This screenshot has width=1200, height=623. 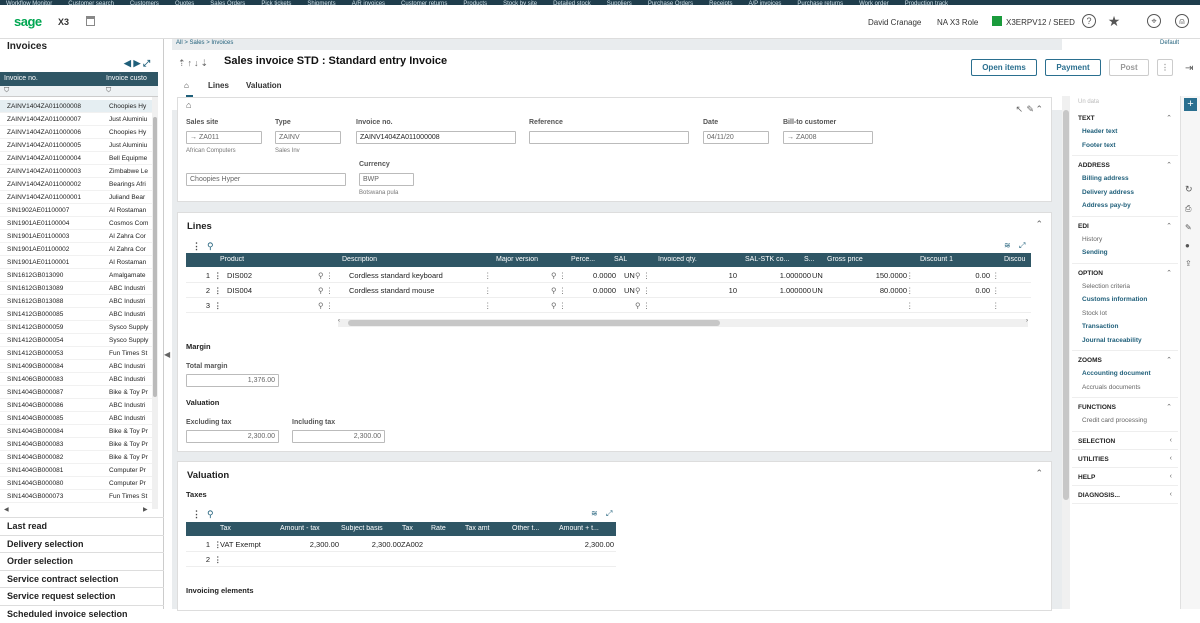 I want to click on list-filter-row: ⛉ ⛉, so click(x=79, y=91).